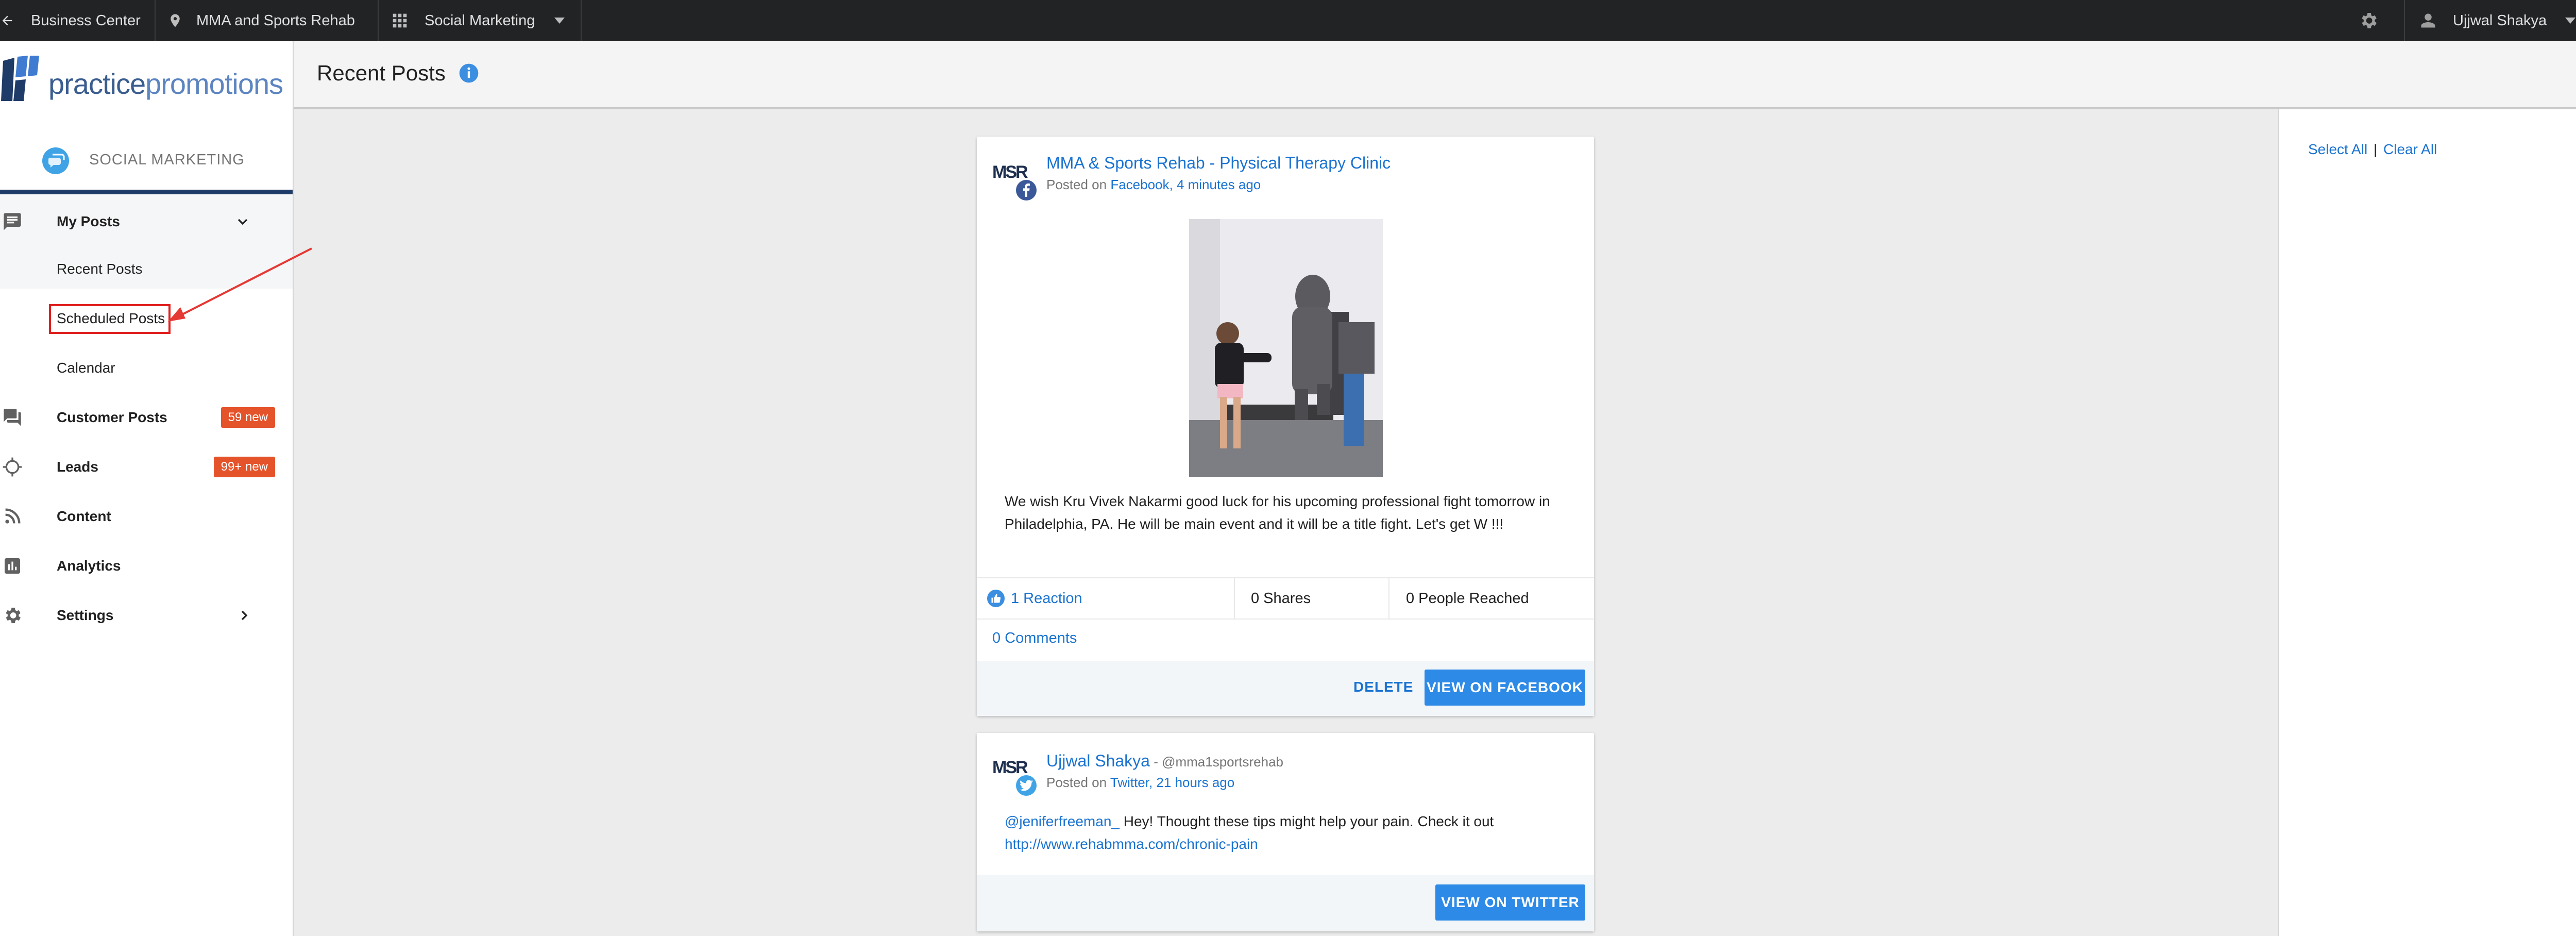 The image size is (2576, 936). What do you see at coordinates (1285, 903) in the screenshot?
I see `card-actions: VIEW ON TWITTER` at bounding box center [1285, 903].